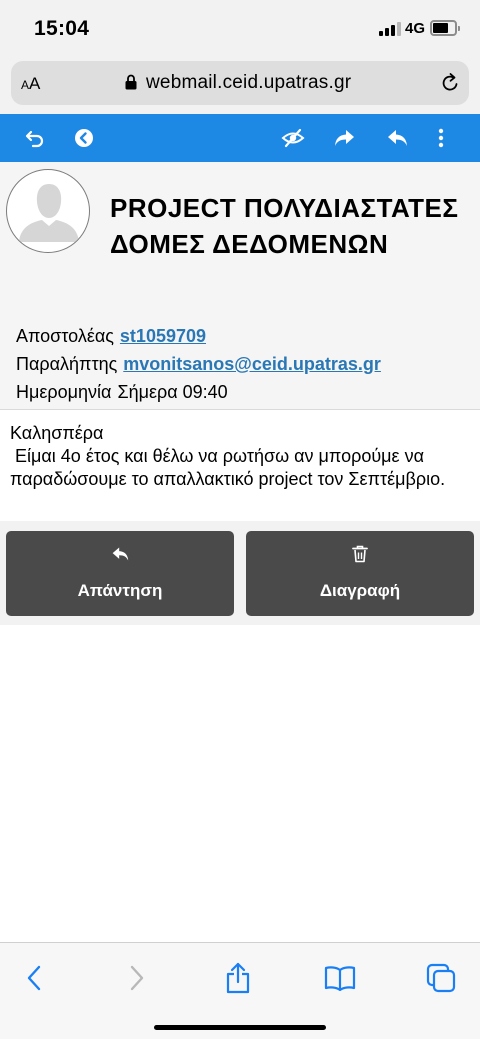 Image resolution: width=480 pixels, height=1039 pixels. What do you see at coordinates (360, 554) in the screenshot?
I see `trash-icon` at bounding box center [360, 554].